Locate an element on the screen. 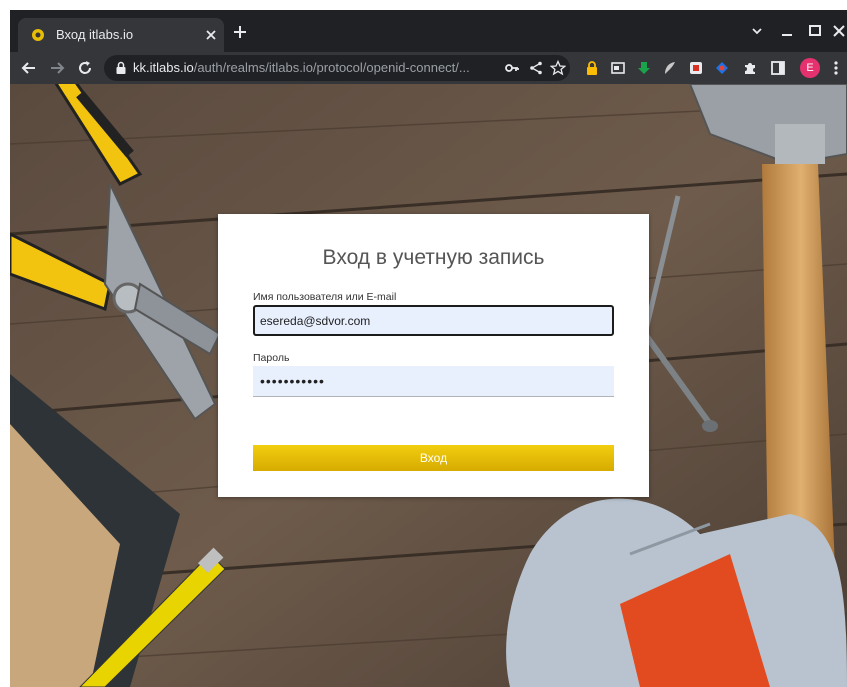 The height and width of the screenshot is (687, 847). side-panel-icon is located at coordinates (778, 68).